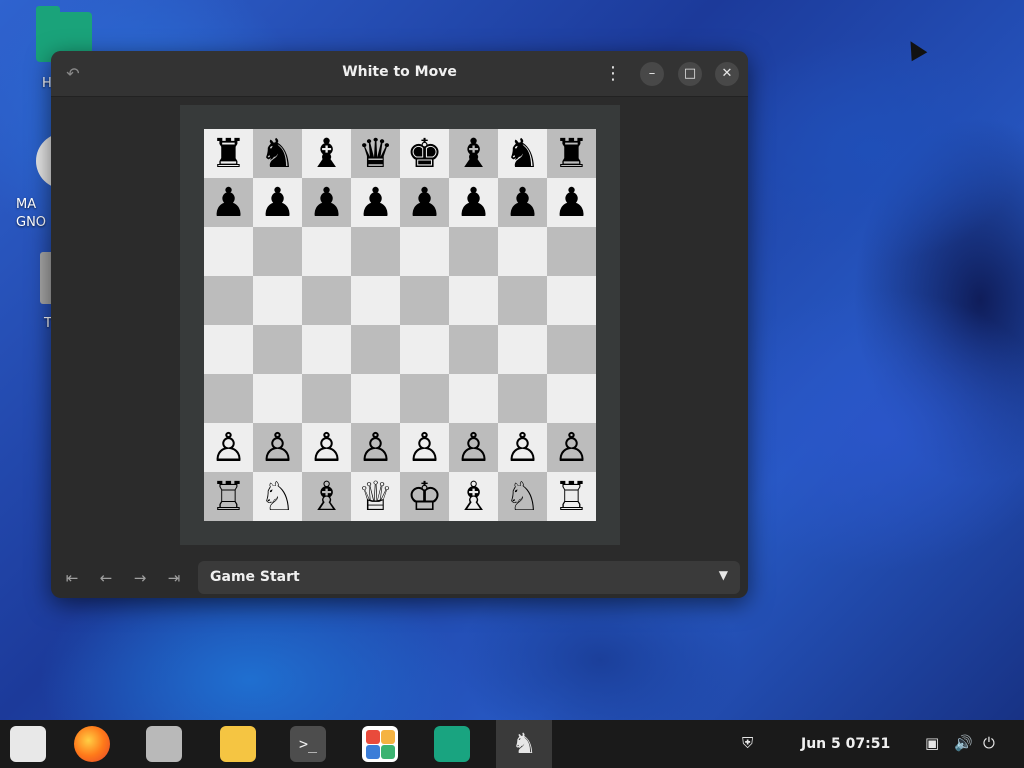 This screenshot has height=768, width=1024. I want to click on square-d4, so click(375, 349).